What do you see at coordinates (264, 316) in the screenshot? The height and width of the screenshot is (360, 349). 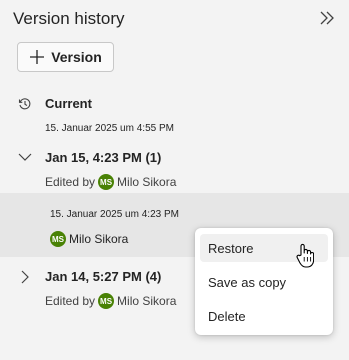 I see `menu-item-delete: Delete` at bounding box center [264, 316].